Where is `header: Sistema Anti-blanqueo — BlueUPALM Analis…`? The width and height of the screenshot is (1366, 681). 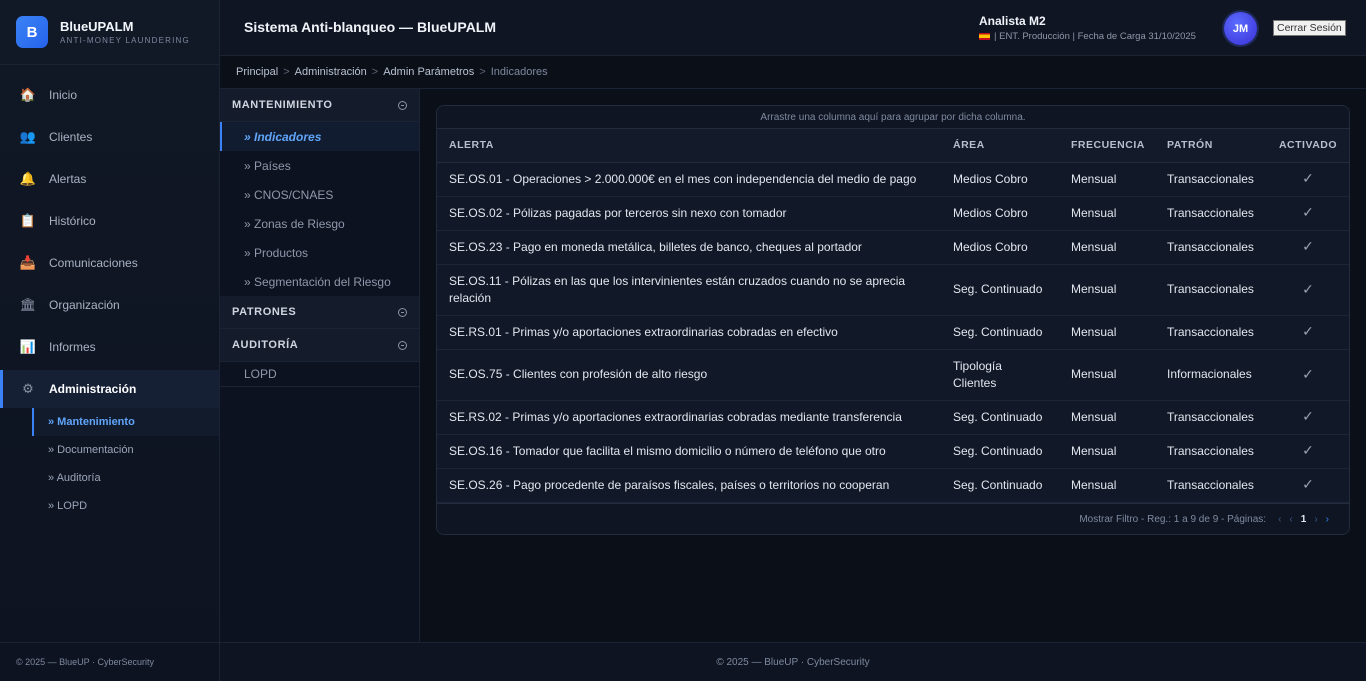
header: Sistema Anti-blanqueo — BlueUPALM Analis… is located at coordinates (793, 28).